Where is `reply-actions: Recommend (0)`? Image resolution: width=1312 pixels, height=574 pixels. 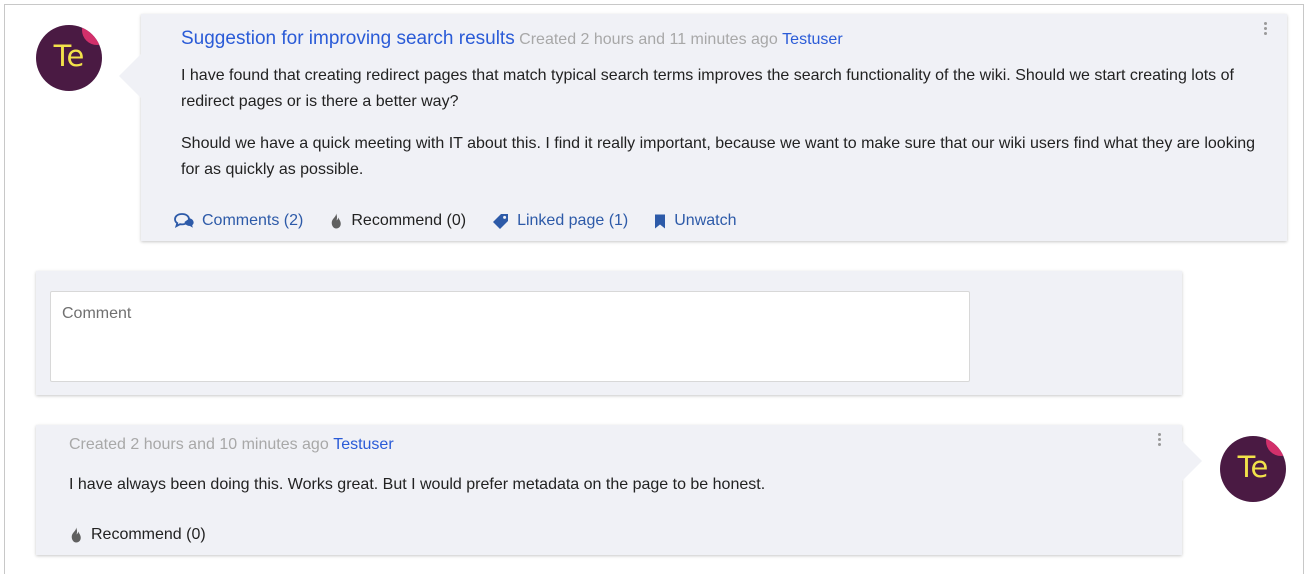 reply-actions: Recommend (0) is located at coordinates (150, 535).